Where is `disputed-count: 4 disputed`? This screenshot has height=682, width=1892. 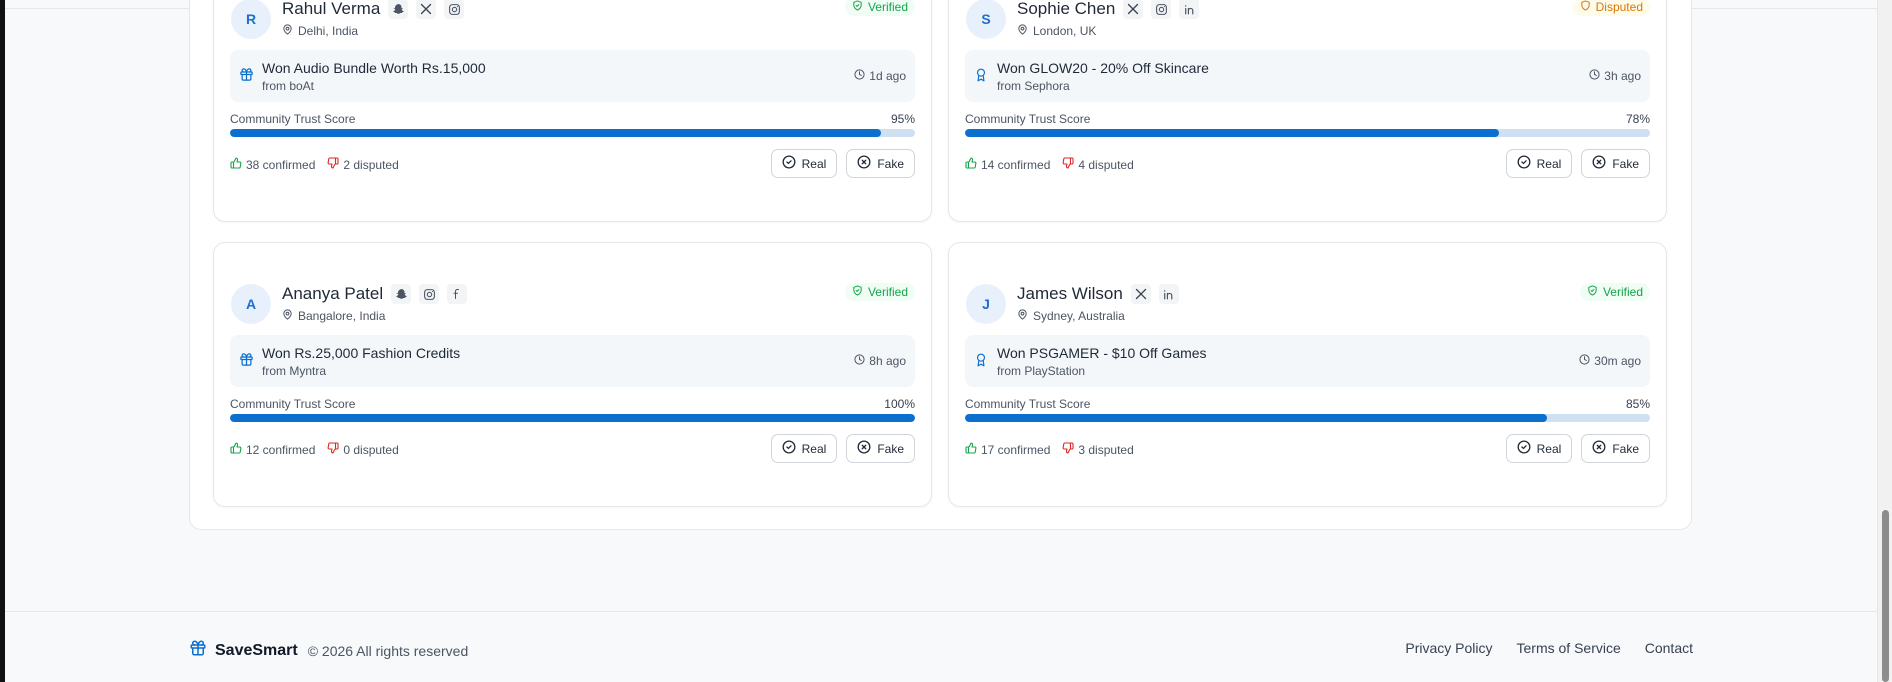
disputed-count: 4 disputed is located at coordinates (1098, 164).